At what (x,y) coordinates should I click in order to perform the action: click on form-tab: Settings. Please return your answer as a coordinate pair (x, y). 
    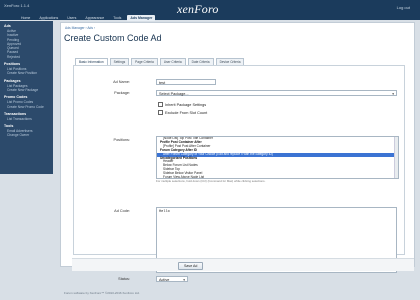
    Looking at the image, I should click on (119, 61).